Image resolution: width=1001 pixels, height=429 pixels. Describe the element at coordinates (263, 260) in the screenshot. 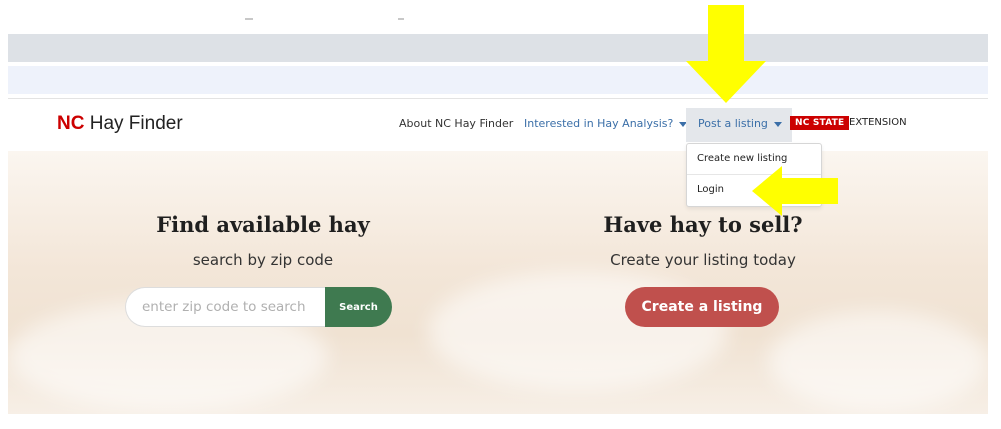

I see `find-hay-subtitle: search by zip code` at that location.